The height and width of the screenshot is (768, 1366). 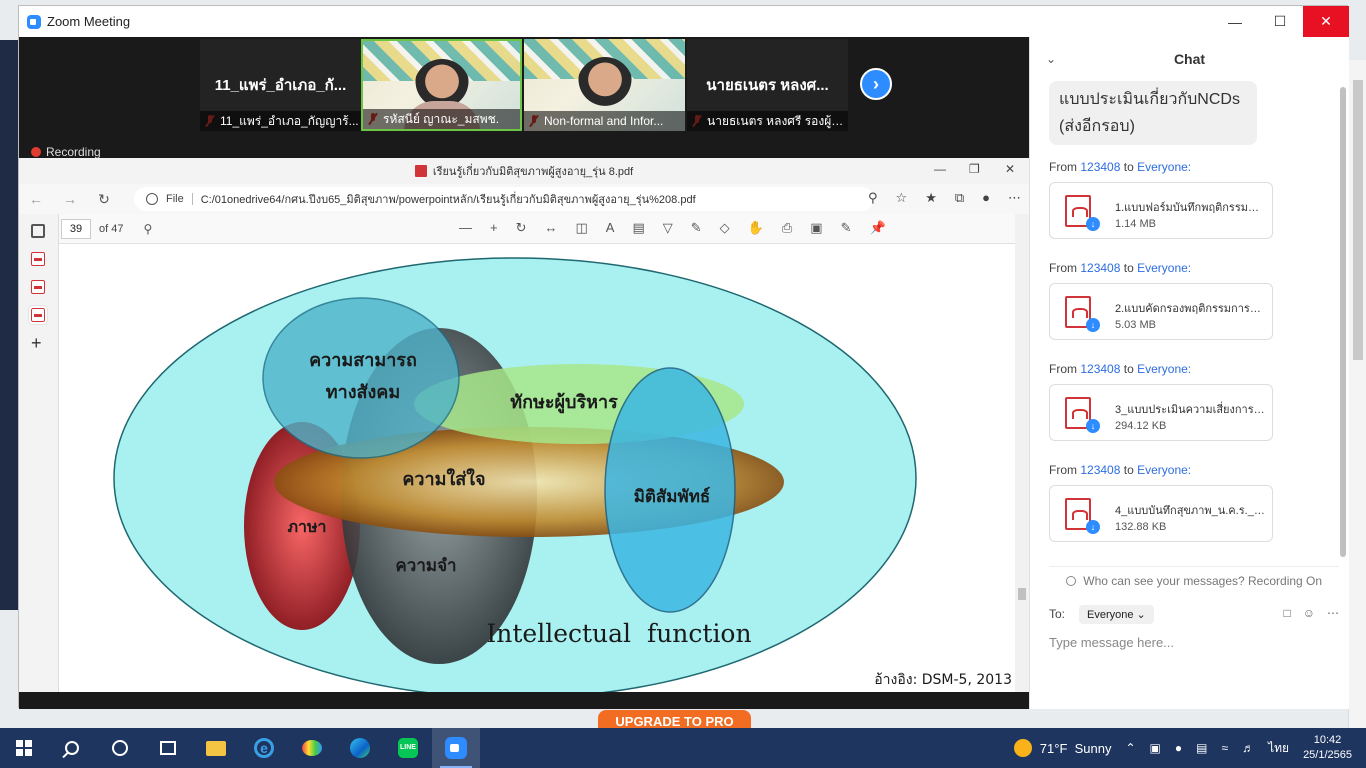 I want to click on edge-button, so click(x=360, y=748).